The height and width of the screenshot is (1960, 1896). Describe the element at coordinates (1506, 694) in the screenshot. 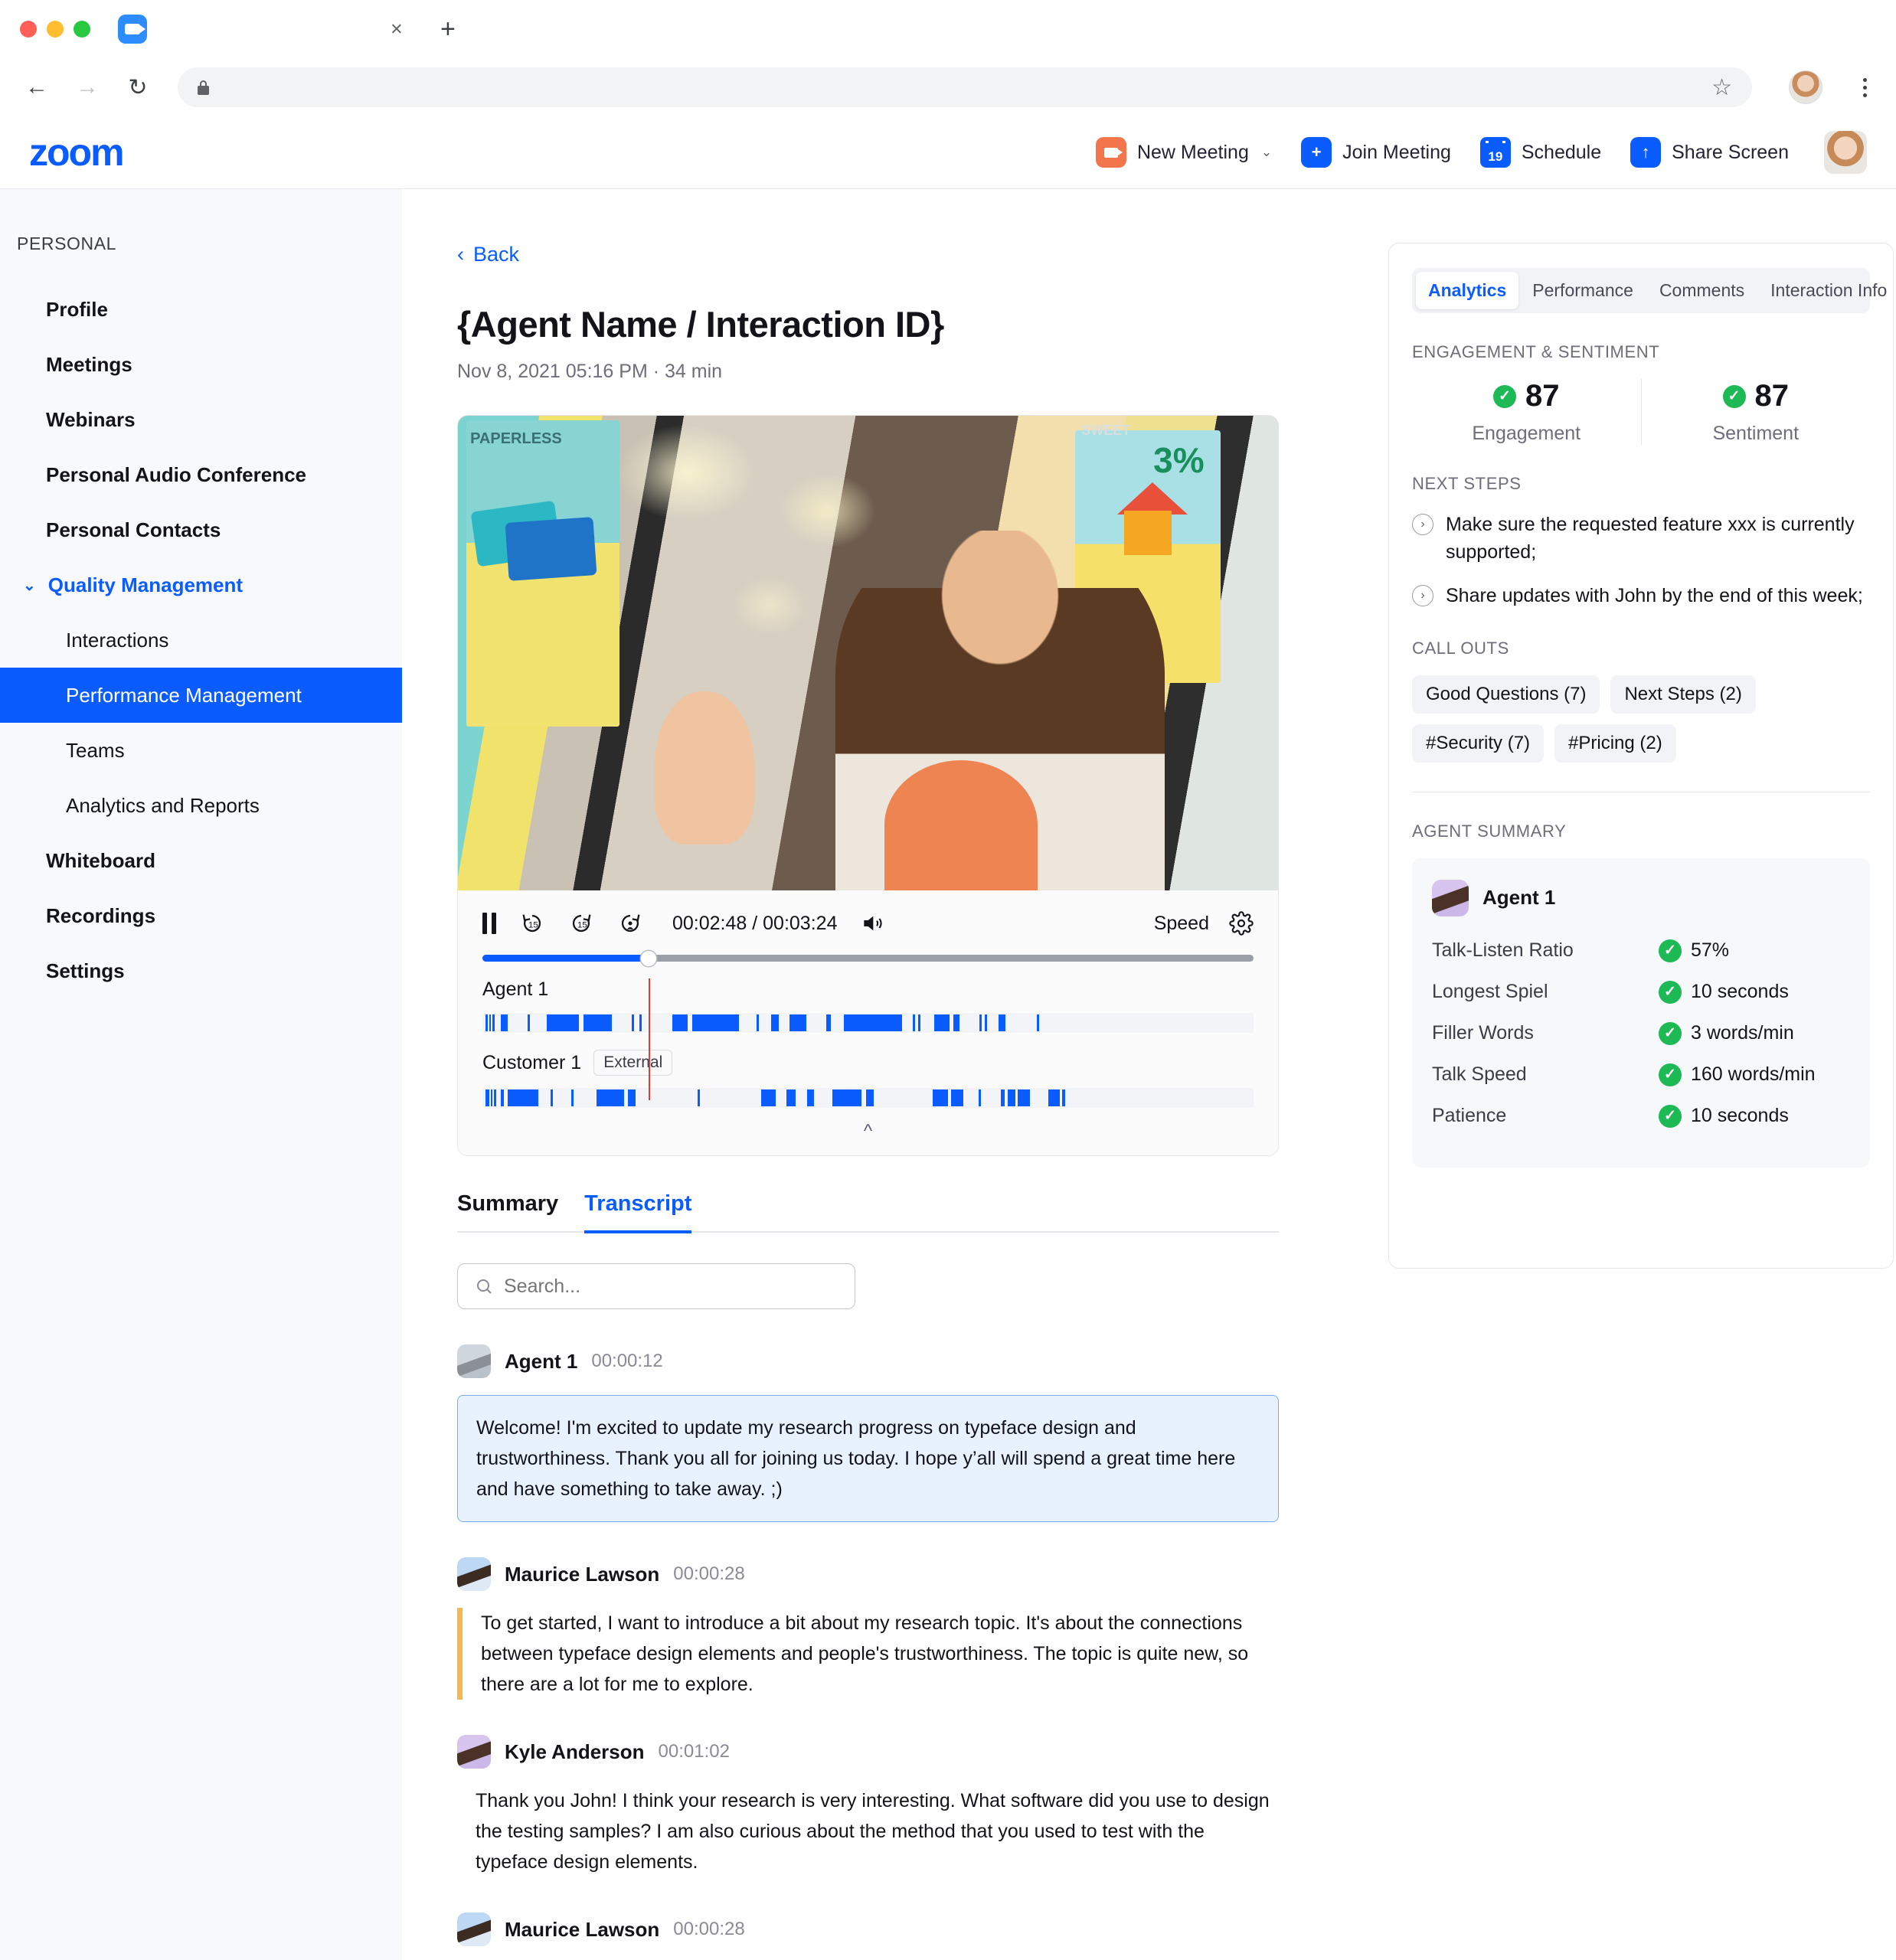

I see `call-out-chip: Good Questions (7)` at that location.